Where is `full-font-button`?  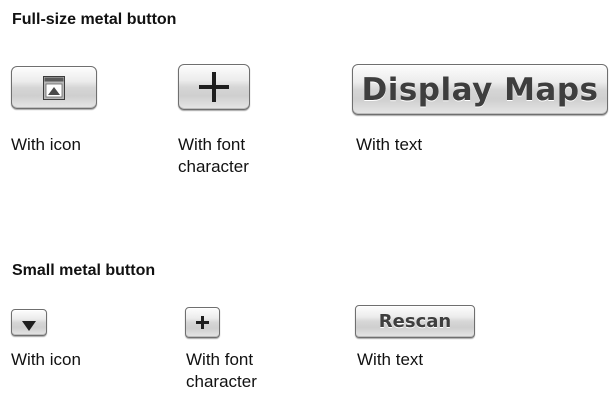 full-font-button is located at coordinates (214, 87).